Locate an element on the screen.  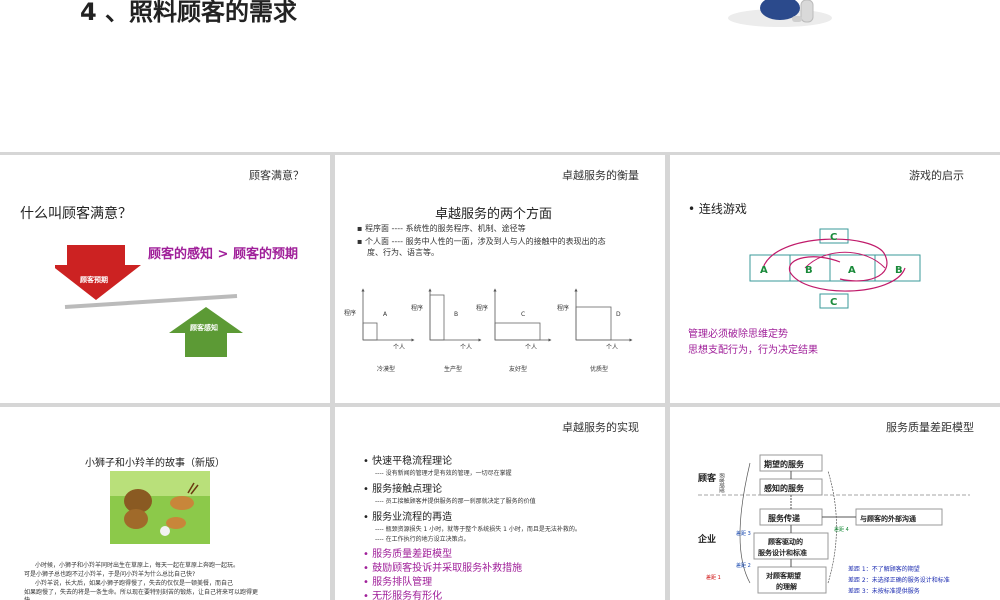
cell-a-1: A is located at coordinates (764, 270).